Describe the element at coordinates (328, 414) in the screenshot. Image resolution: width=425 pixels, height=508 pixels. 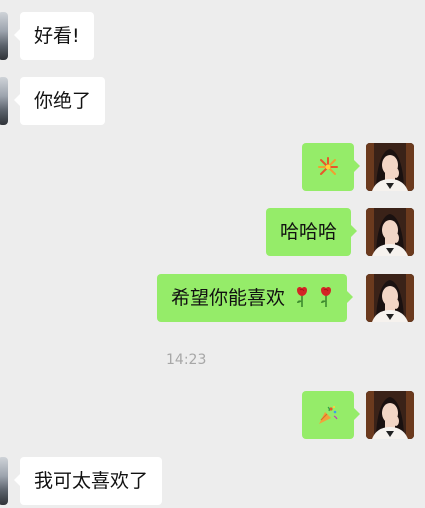
I see `party-popper-sticker-icon` at that location.